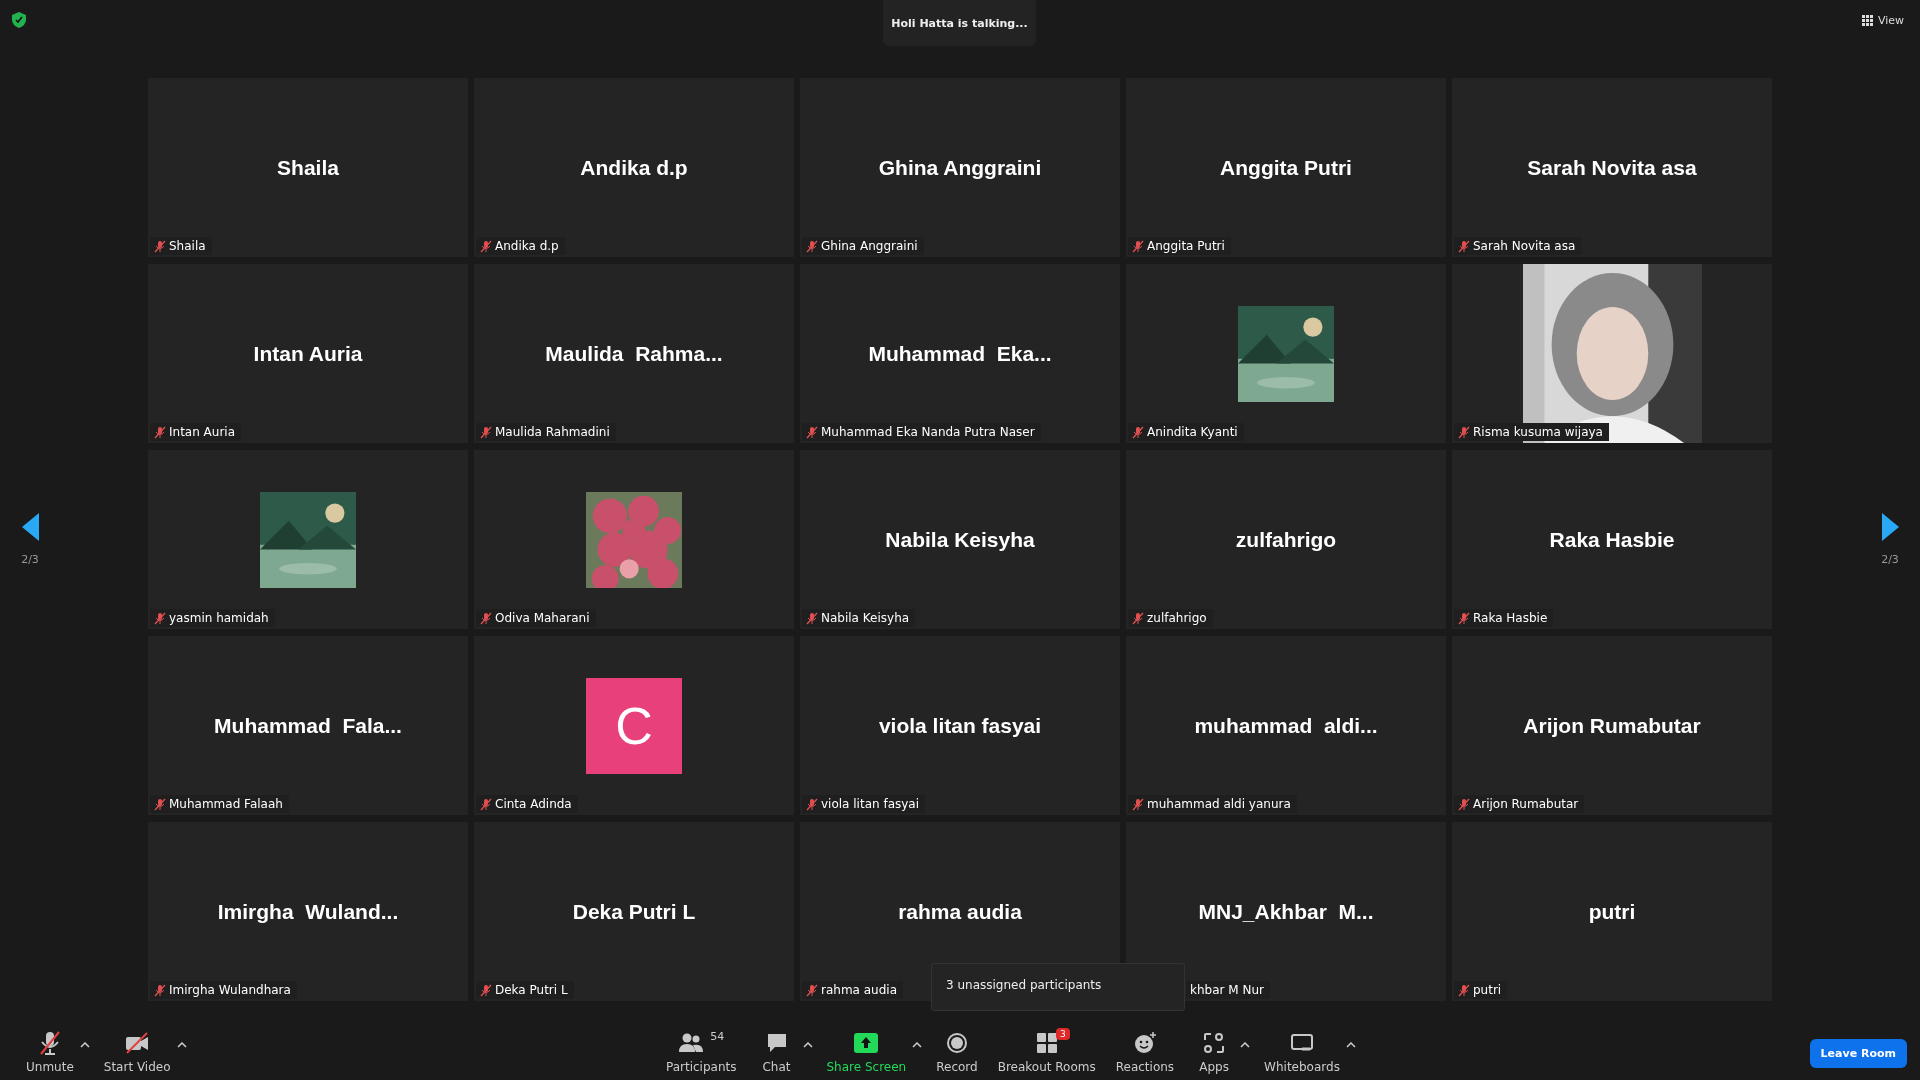 This screenshot has height=1080, width=1920. What do you see at coordinates (960, 167) in the screenshot?
I see `participant-name: Ghina Anggraini` at bounding box center [960, 167].